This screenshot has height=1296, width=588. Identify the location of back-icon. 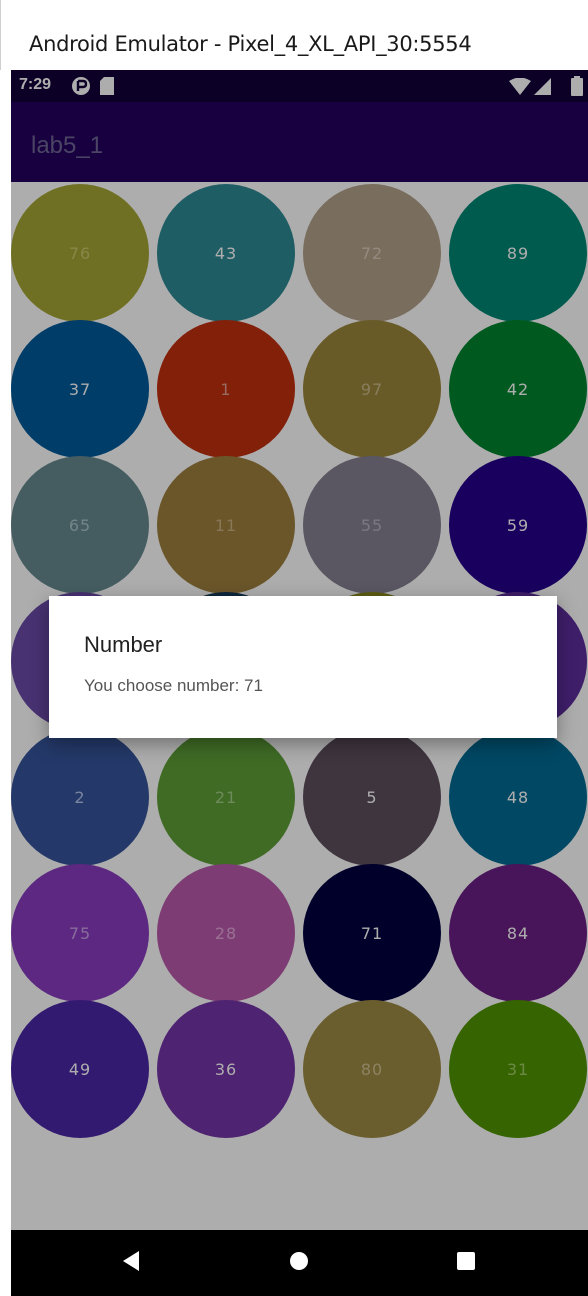
(131, 1263).